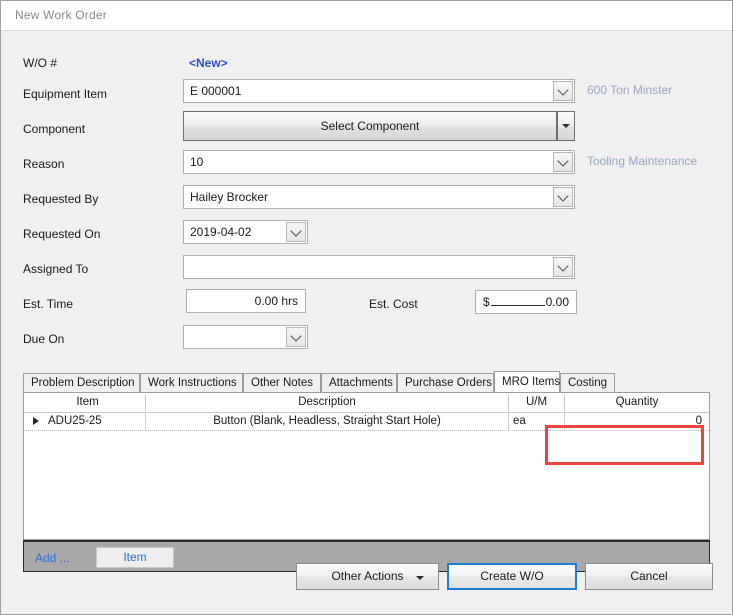 The image size is (733, 615). What do you see at coordinates (379, 162) in the screenshot?
I see `reason-combobox: 10` at bounding box center [379, 162].